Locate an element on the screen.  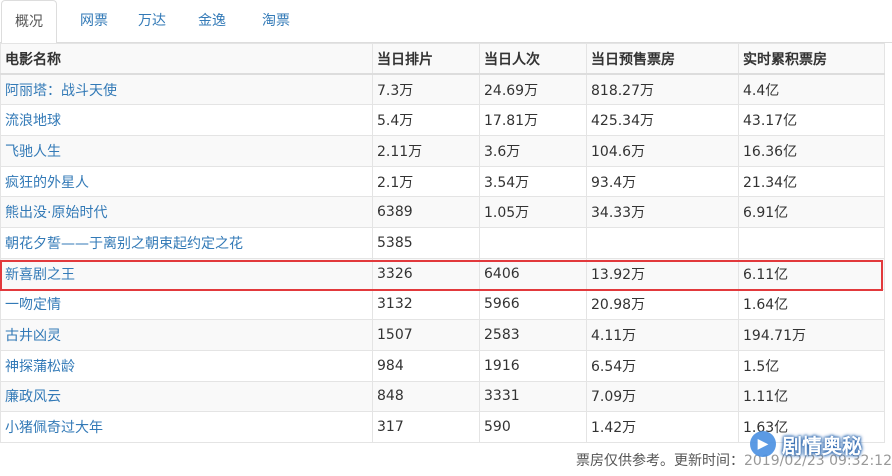
cell-attendance: 3.6万 is located at coordinates (533, 151).